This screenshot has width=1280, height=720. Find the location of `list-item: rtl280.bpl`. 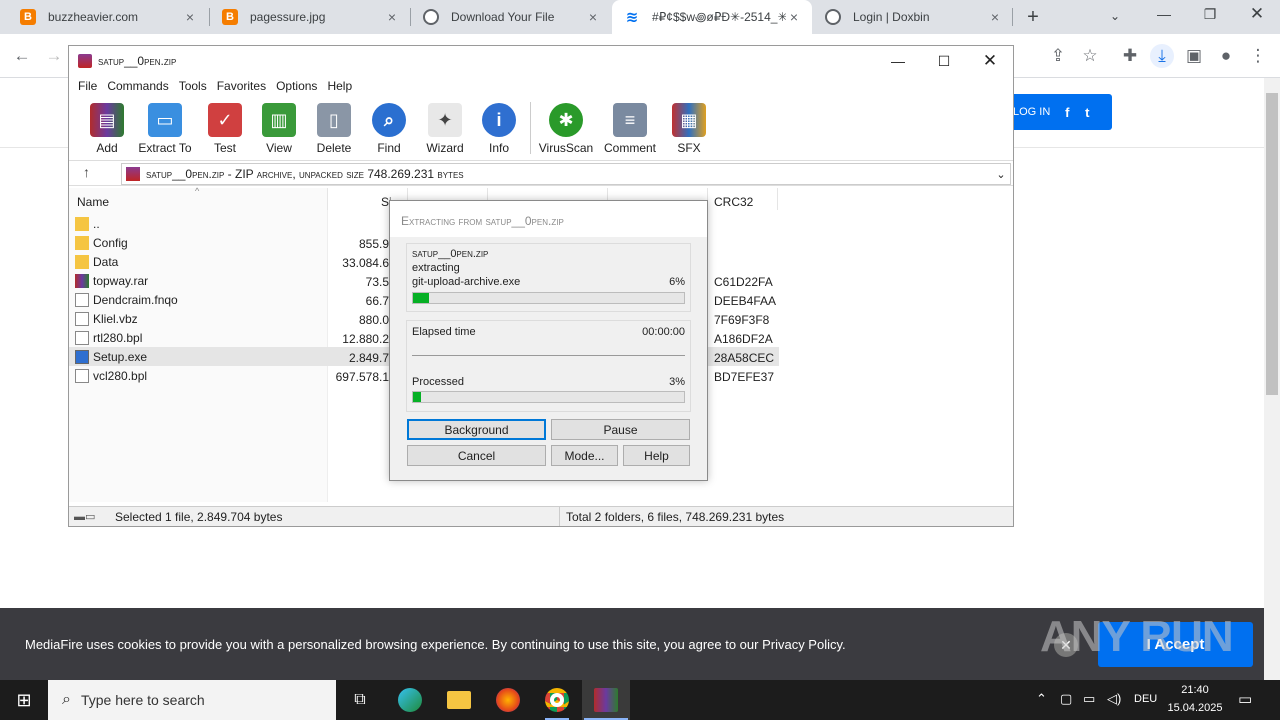

list-item: rtl280.bpl is located at coordinates (108, 337).